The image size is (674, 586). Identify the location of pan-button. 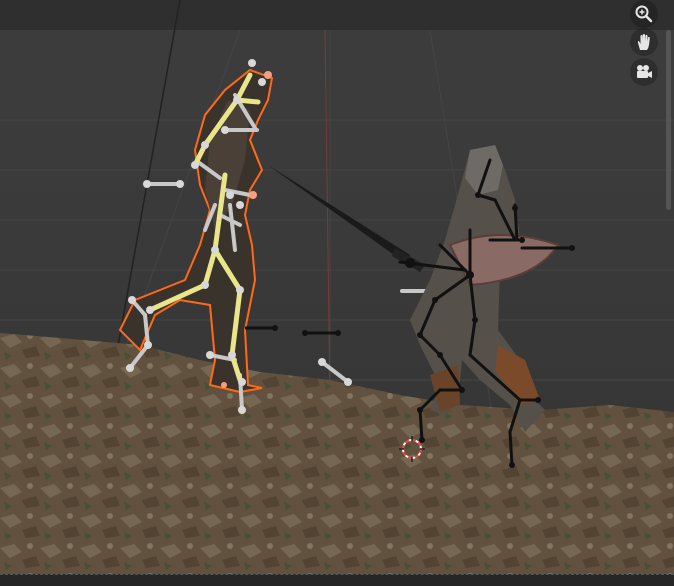
(644, 42).